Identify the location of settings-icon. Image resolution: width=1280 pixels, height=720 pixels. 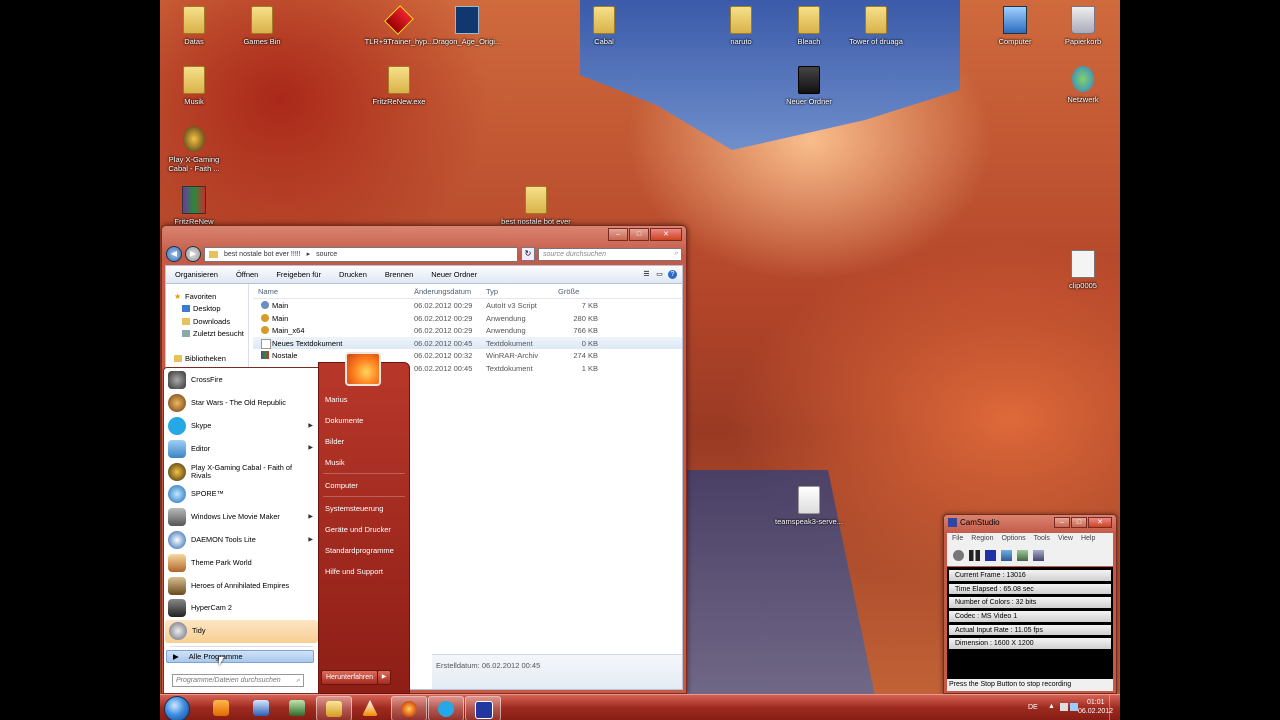
(1038, 555).